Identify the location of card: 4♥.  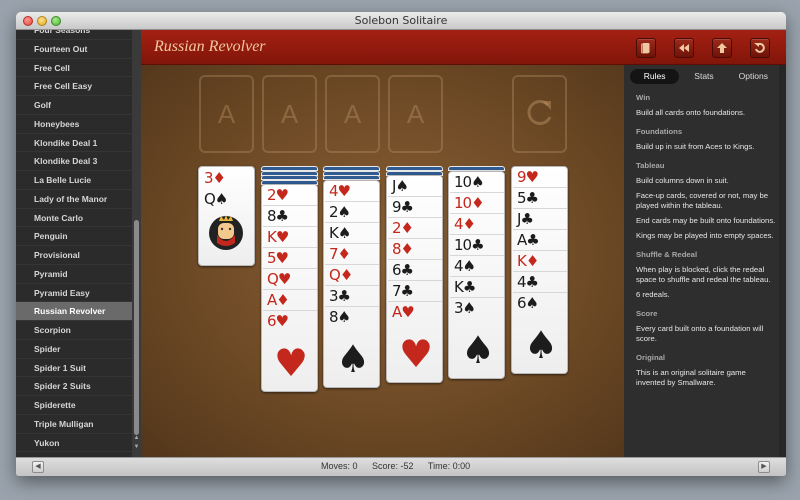
(340, 191).